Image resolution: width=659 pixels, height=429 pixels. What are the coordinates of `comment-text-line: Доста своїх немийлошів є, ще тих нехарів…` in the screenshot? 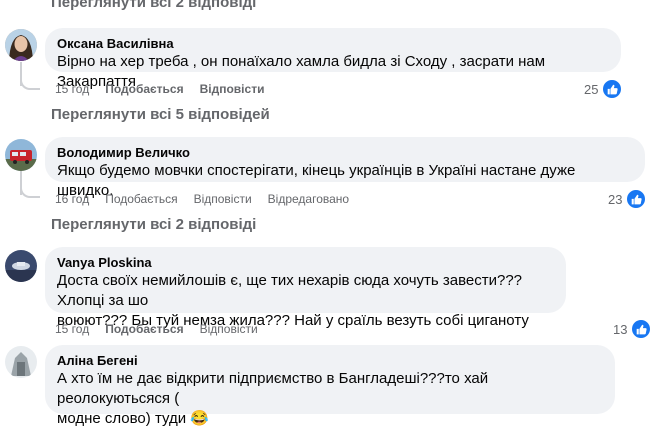 It's located at (290, 290).